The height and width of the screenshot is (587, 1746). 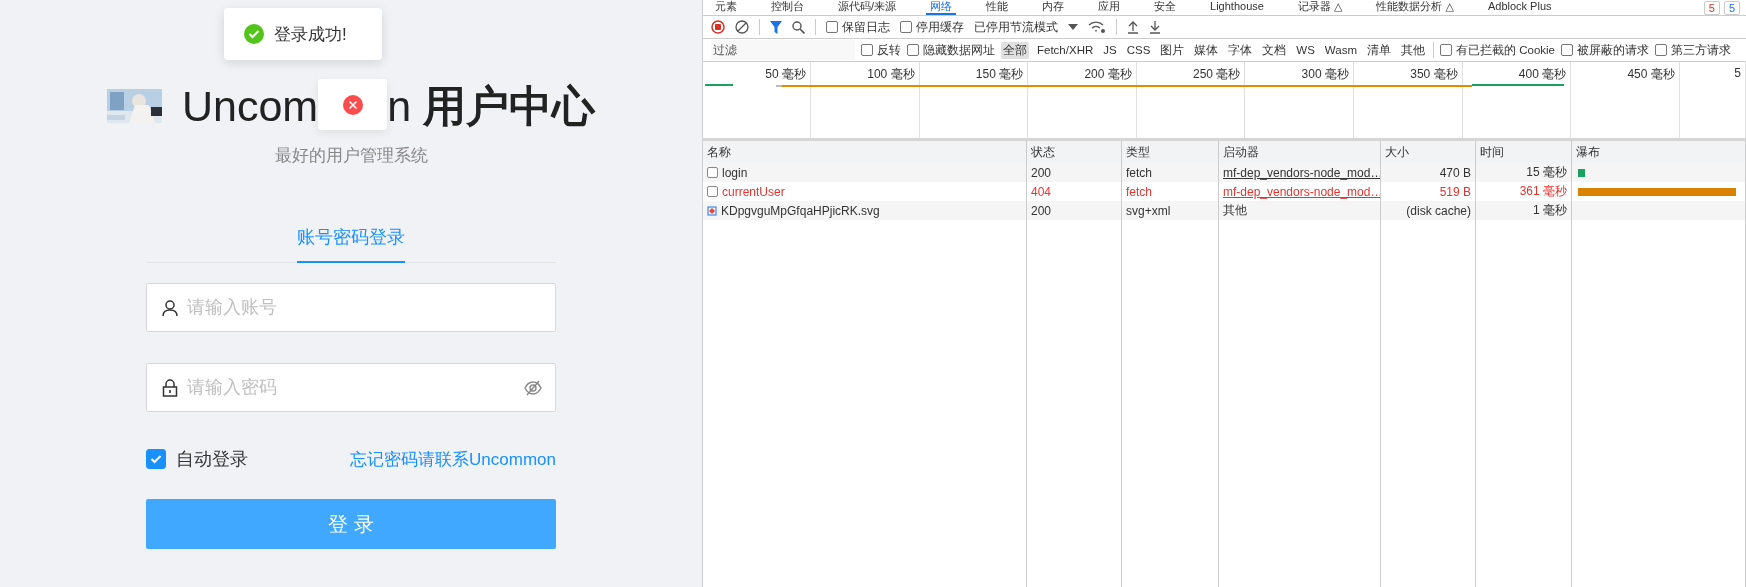 What do you see at coordinates (250, 106) in the screenshot?
I see `title-text: Uncom` at bounding box center [250, 106].